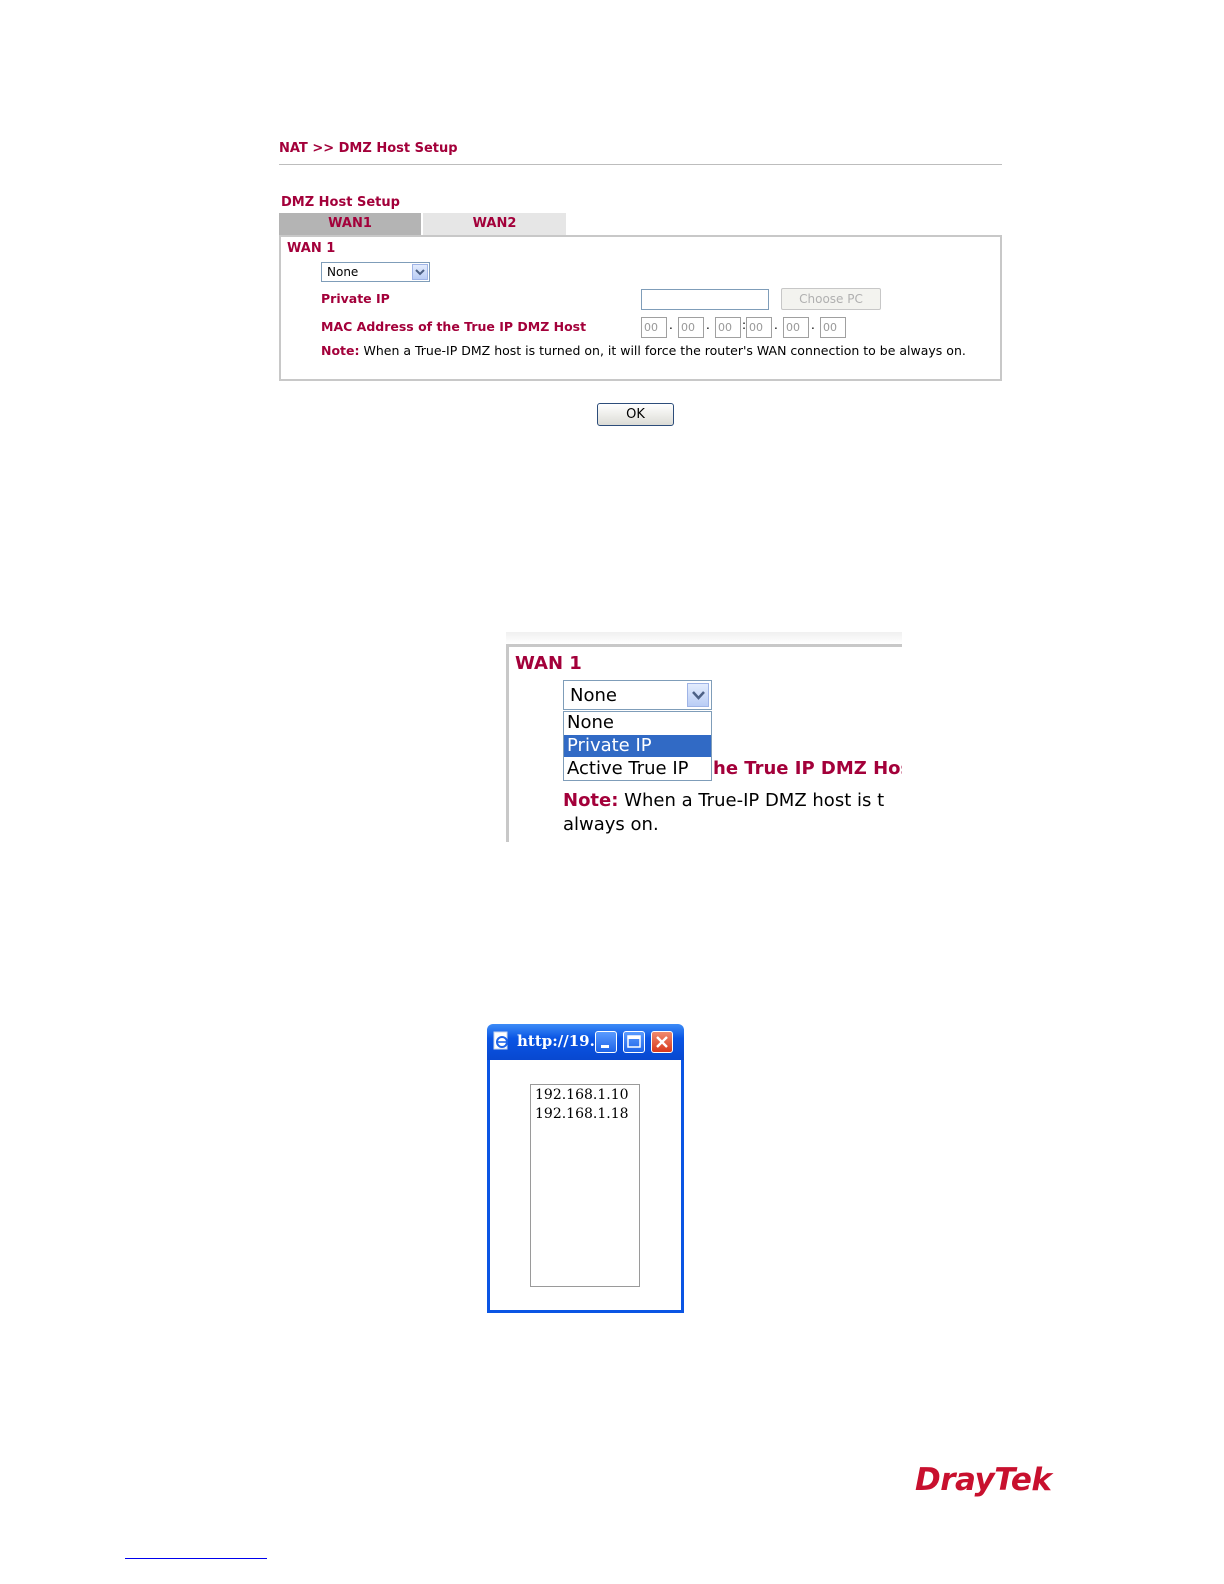 The width and height of the screenshot is (1224, 1584). Describe the element at coordinates (196, 1558) in the screenshot. I see `footer-rule` at that location.